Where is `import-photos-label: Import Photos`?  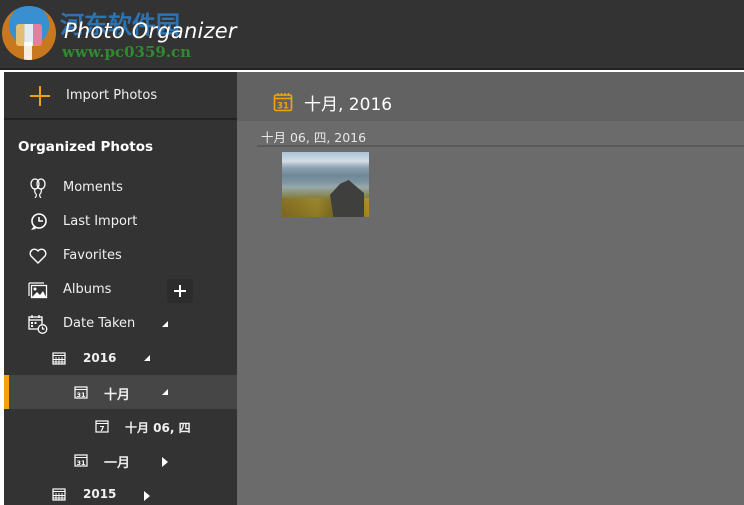
import-photos-label: Import Photos is located at coordinates (112, 95).